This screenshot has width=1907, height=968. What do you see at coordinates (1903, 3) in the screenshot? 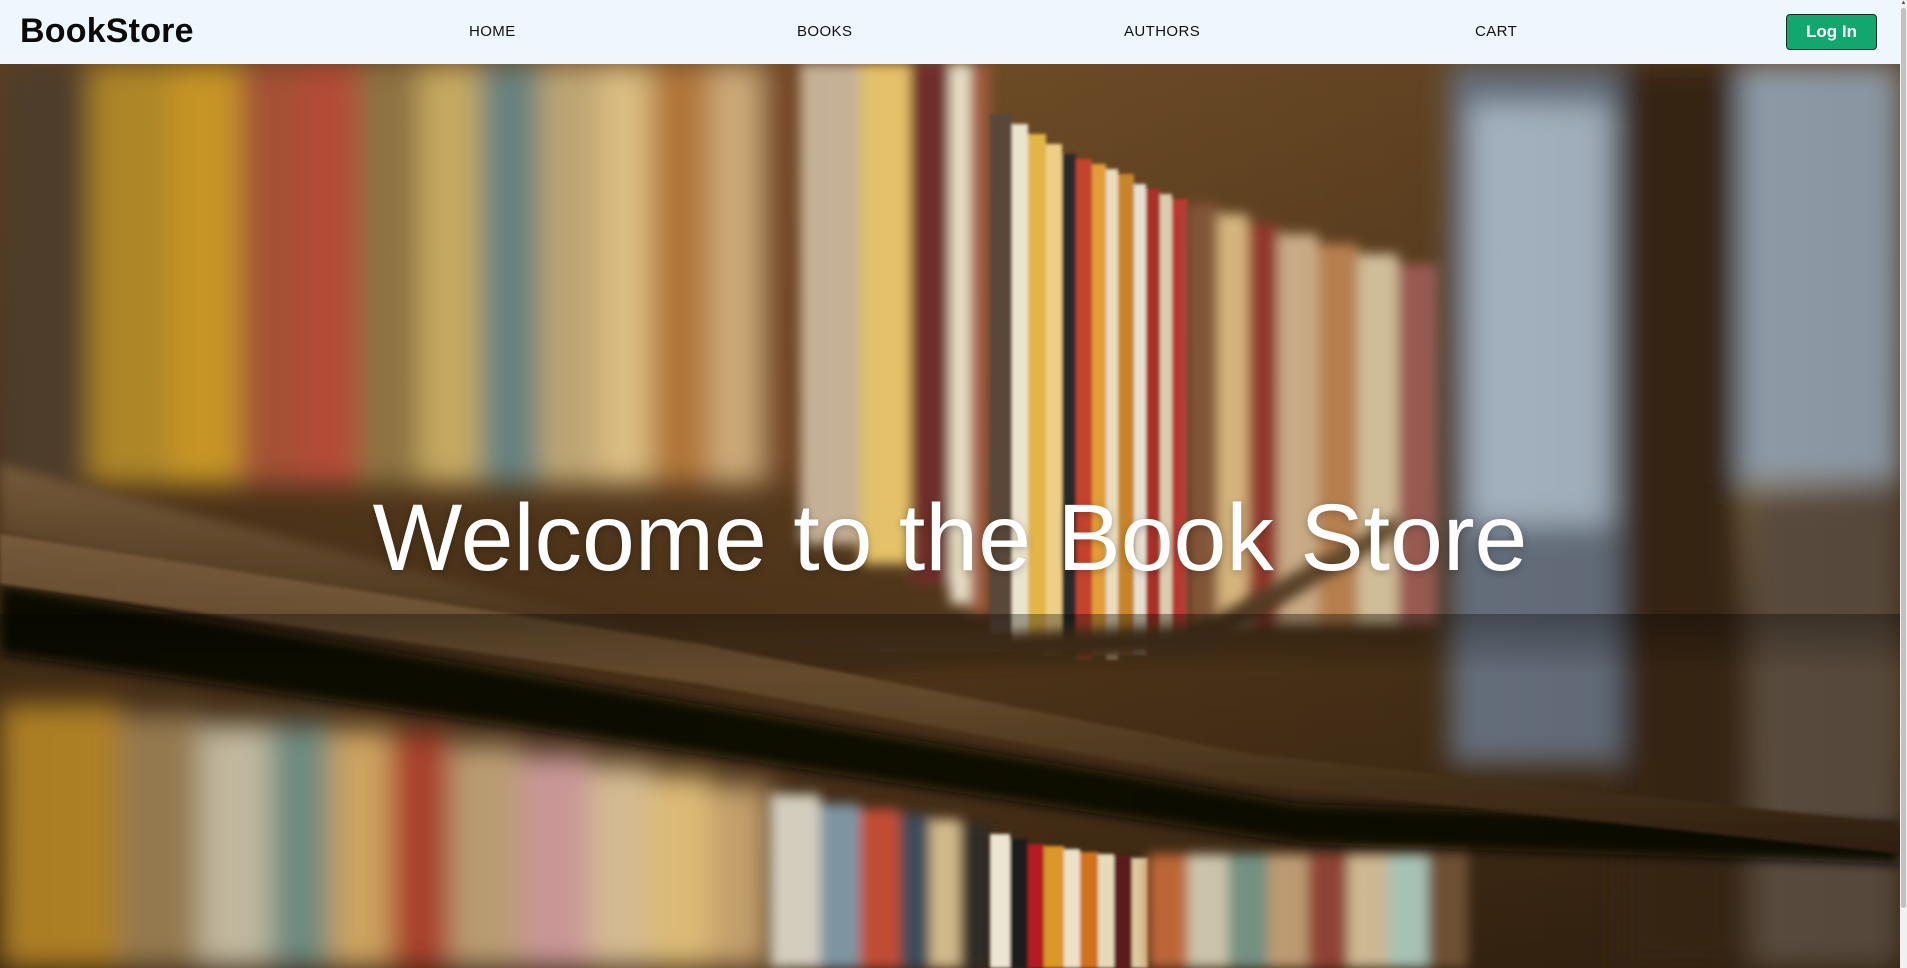
I see `chevron-up-icon: ▲` at bounding box center [1903, 3].